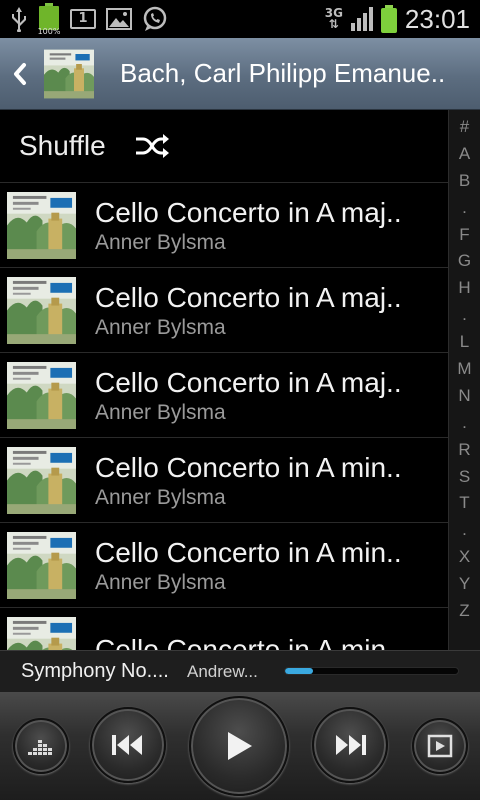  Describe the element at coordinates (464, 557) in the screenshot. I see `index-letter: X` at that location.